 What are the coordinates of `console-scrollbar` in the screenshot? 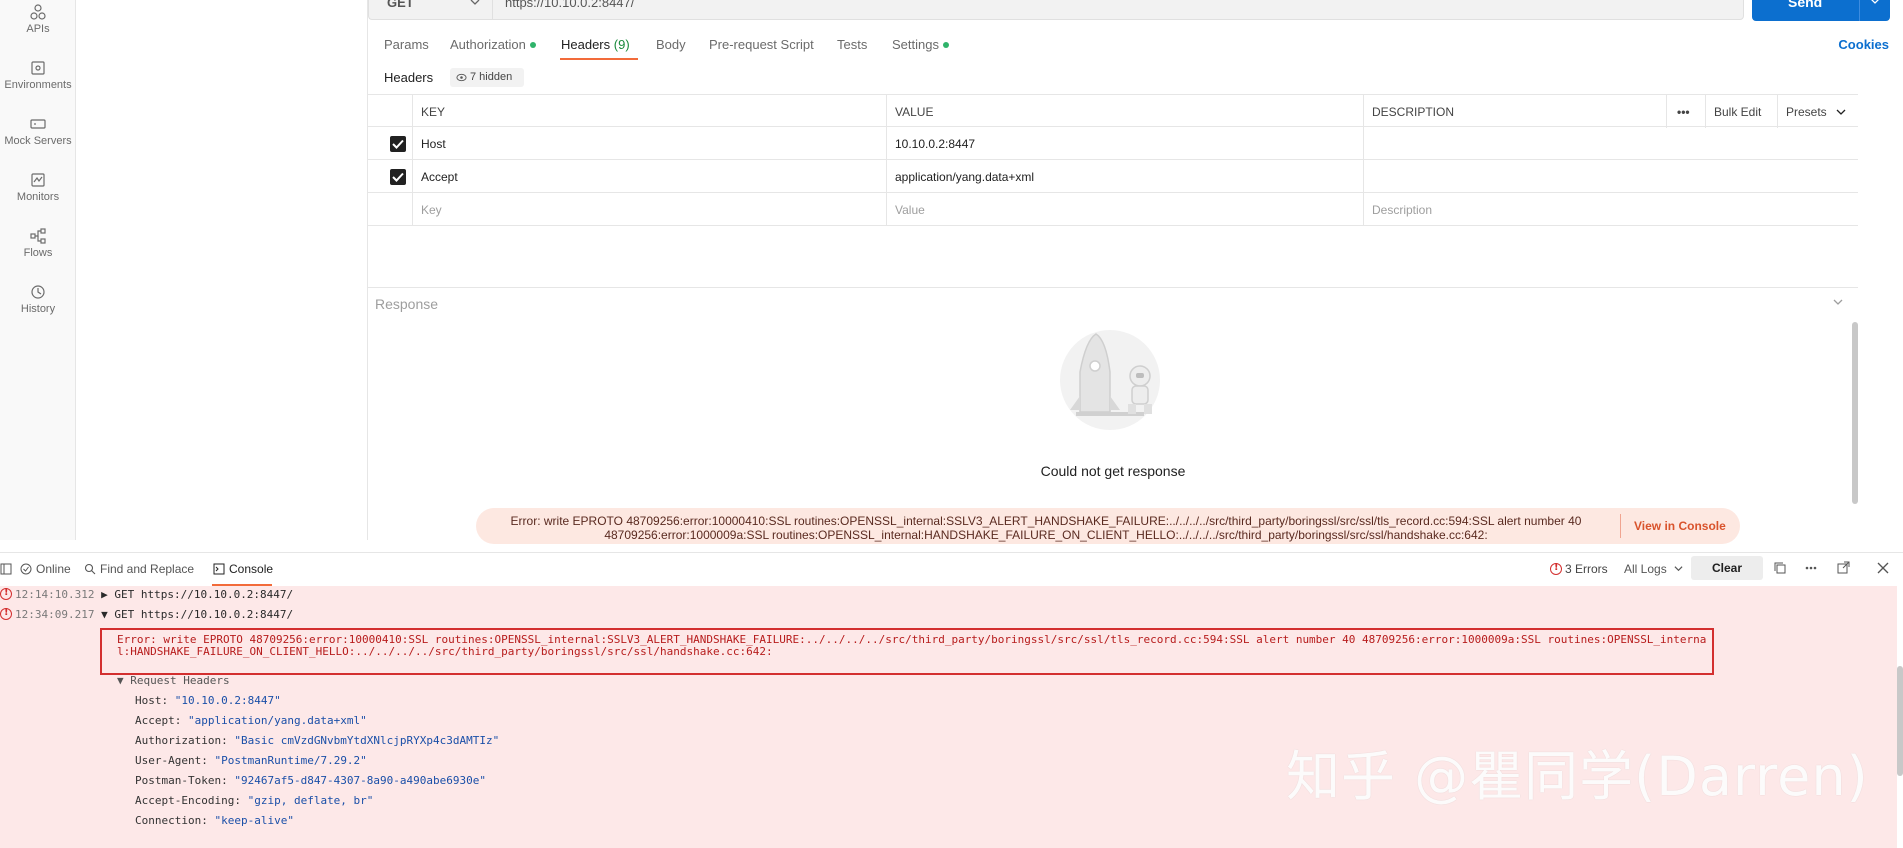 It's located at (1900, 717).